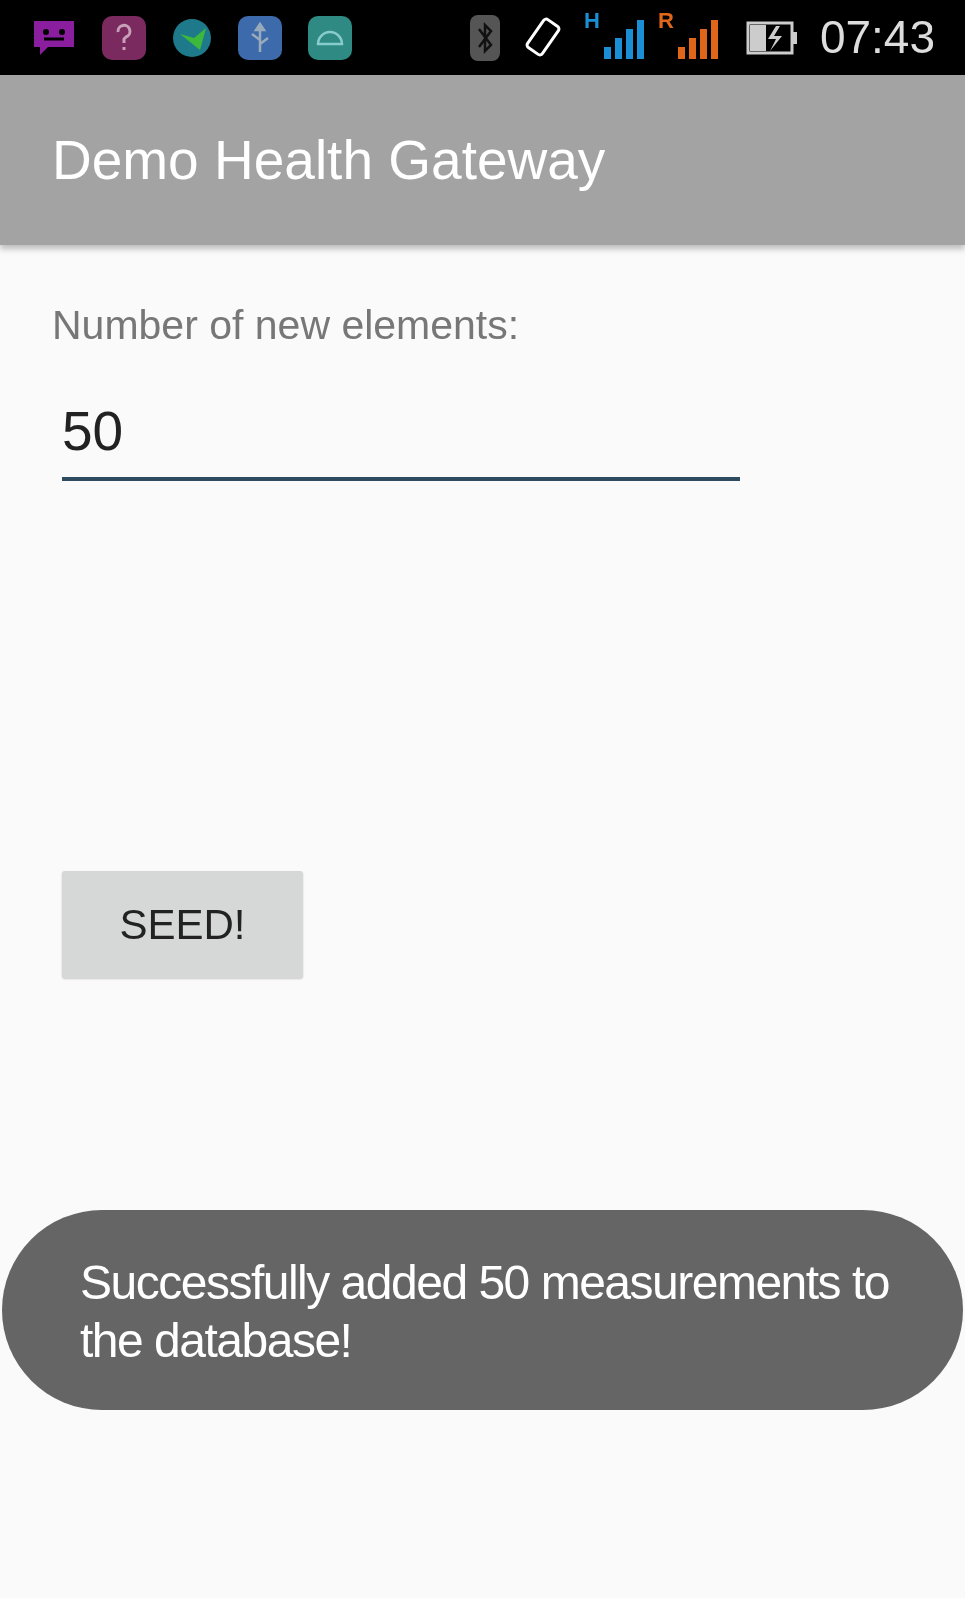 The image size is (965, 1598). What do you see at coordinates (286, 325) in the screenshot?
I see `field-label: Number of new elements:` at bounding box center [286, 325].